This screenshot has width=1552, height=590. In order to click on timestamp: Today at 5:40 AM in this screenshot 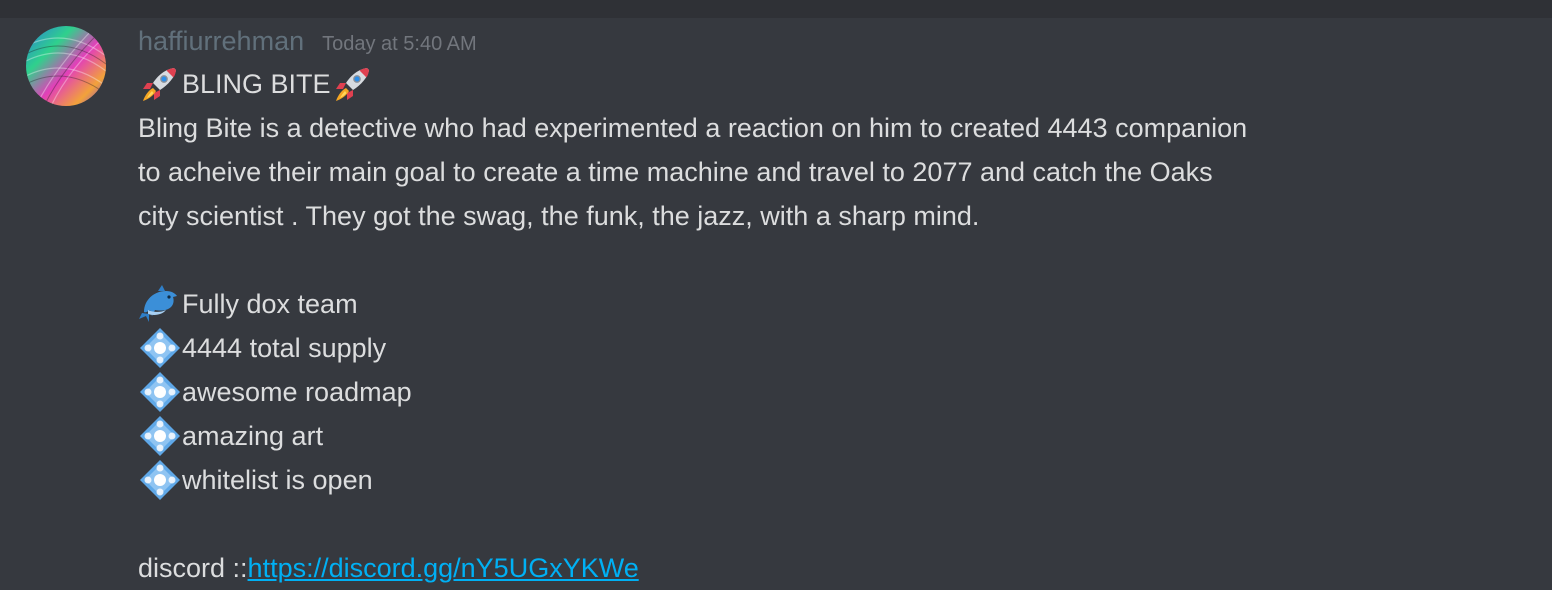, I will do `click(399, 44)`.